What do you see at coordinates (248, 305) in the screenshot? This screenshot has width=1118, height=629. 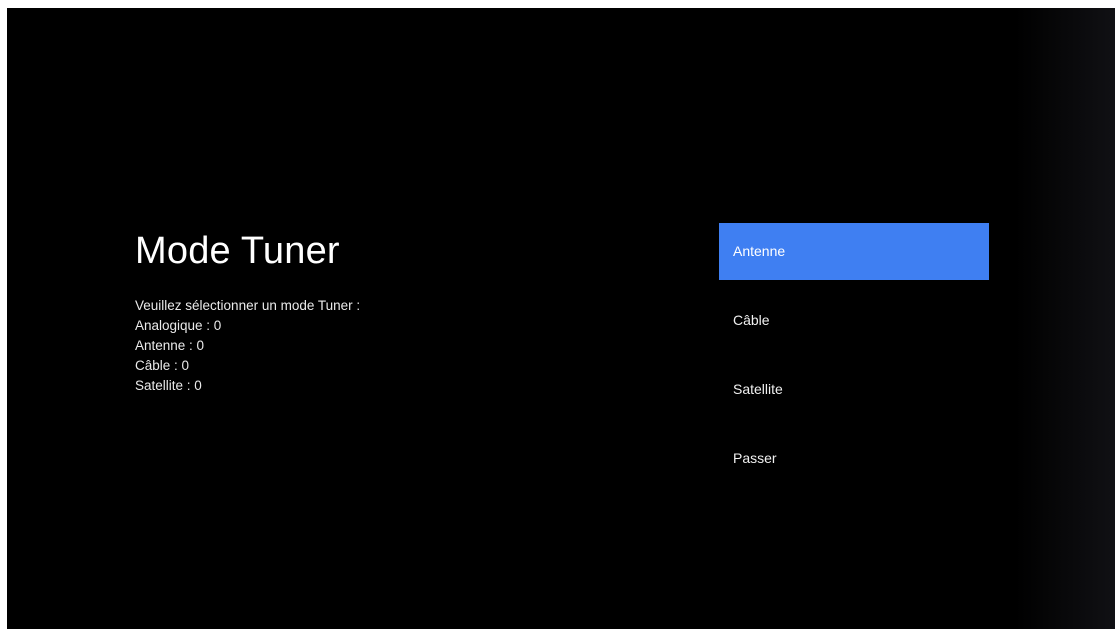 I see `instruction-text: Veuillez sélectionner un mode Tuner :` at bounding box center [248, 305].